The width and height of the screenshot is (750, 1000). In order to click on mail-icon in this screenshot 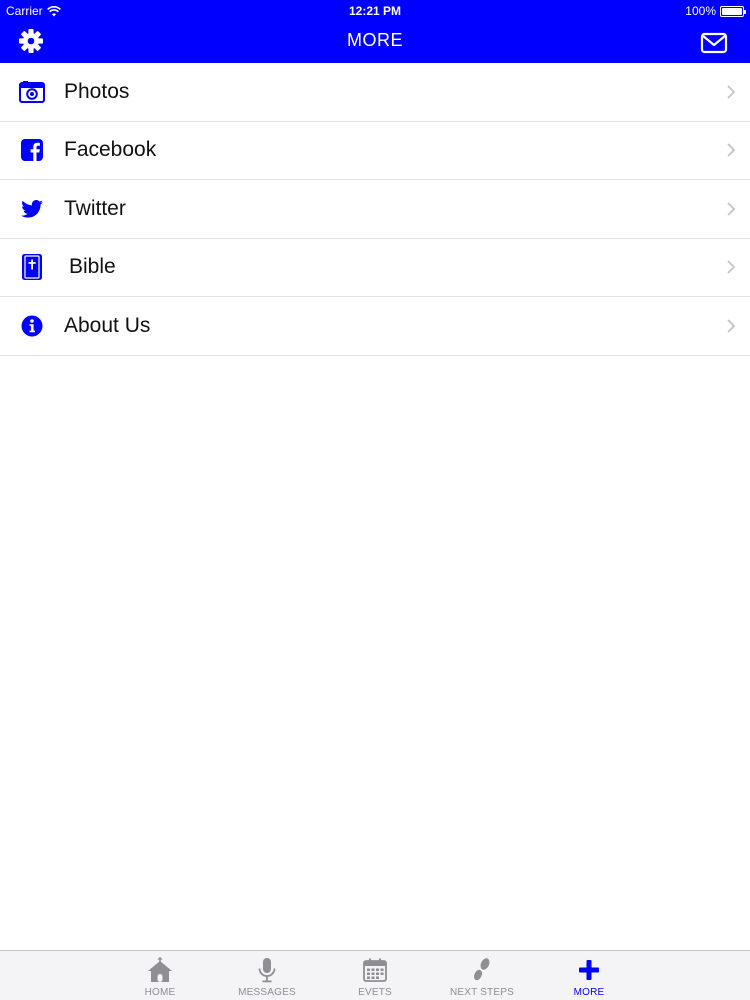, I will do `click(714, 43)`.